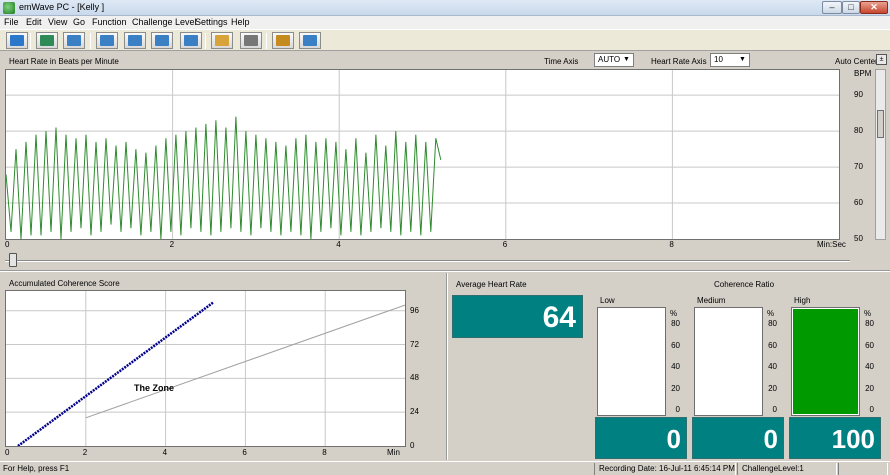 Image resolution: width=890 pixels, height=475 pixels. Describe the element at coordinates (679, 61) in the screenshot. I see `heart-rate-axis-label: Heart Rate Axis` at that location.